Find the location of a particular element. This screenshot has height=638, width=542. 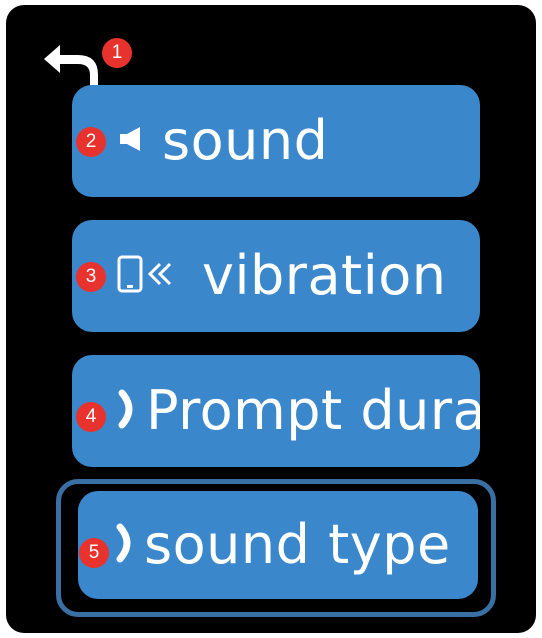

annotation-badge: 5 is located at coordinates (94, 553).